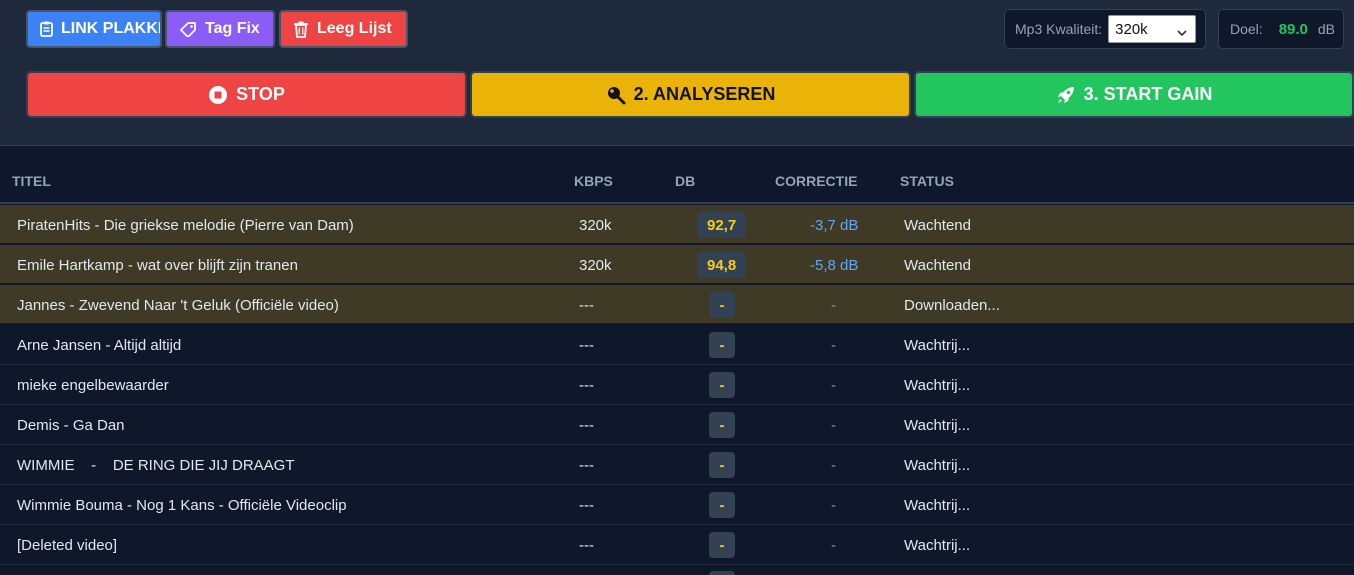 The image size is (1354, 575). Describe the element at coordinates (260, 94) in the screenshot. I see `stop-label: STOP` at that location.